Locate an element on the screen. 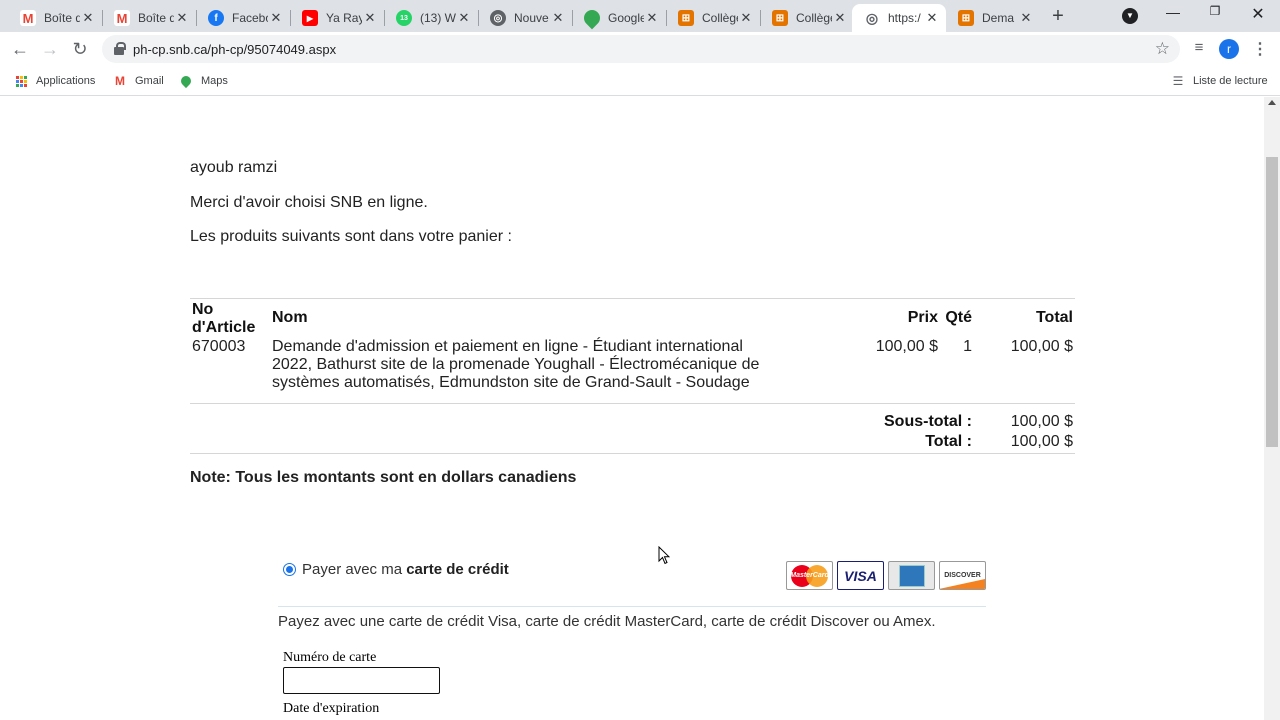 This screenshot has width=1280, height=720. tab-google-maps: Google ✕ is located at coordinates (619, 18).